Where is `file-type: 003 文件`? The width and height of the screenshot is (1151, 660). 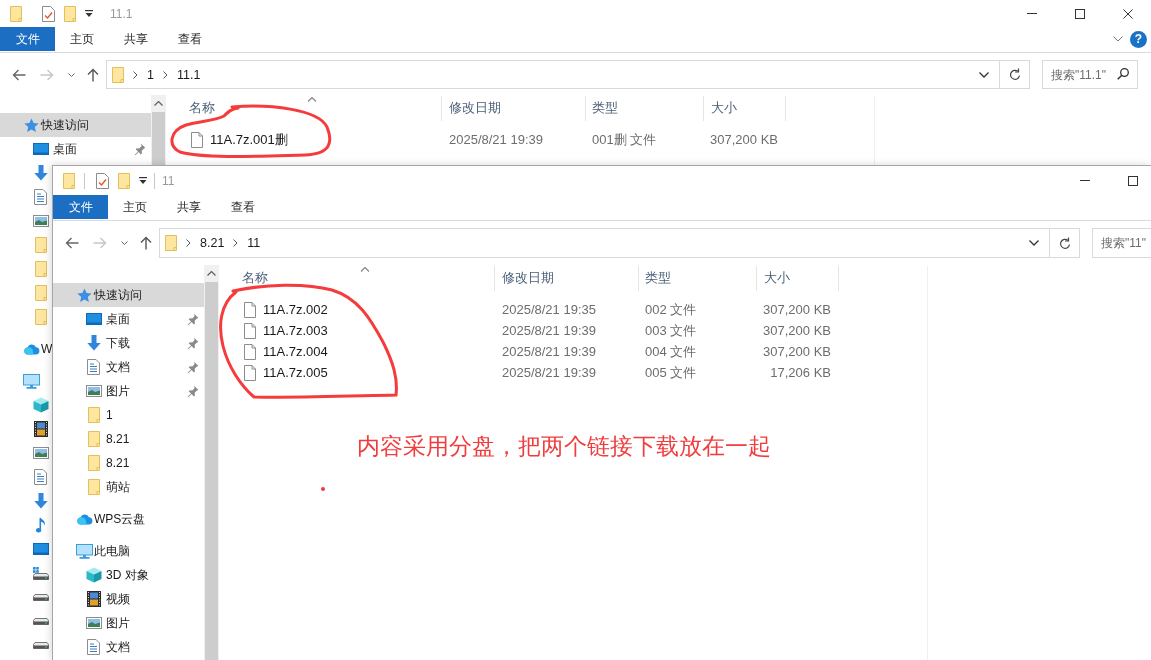
file-type: 003 文件 is located at coordinates (671, 330).